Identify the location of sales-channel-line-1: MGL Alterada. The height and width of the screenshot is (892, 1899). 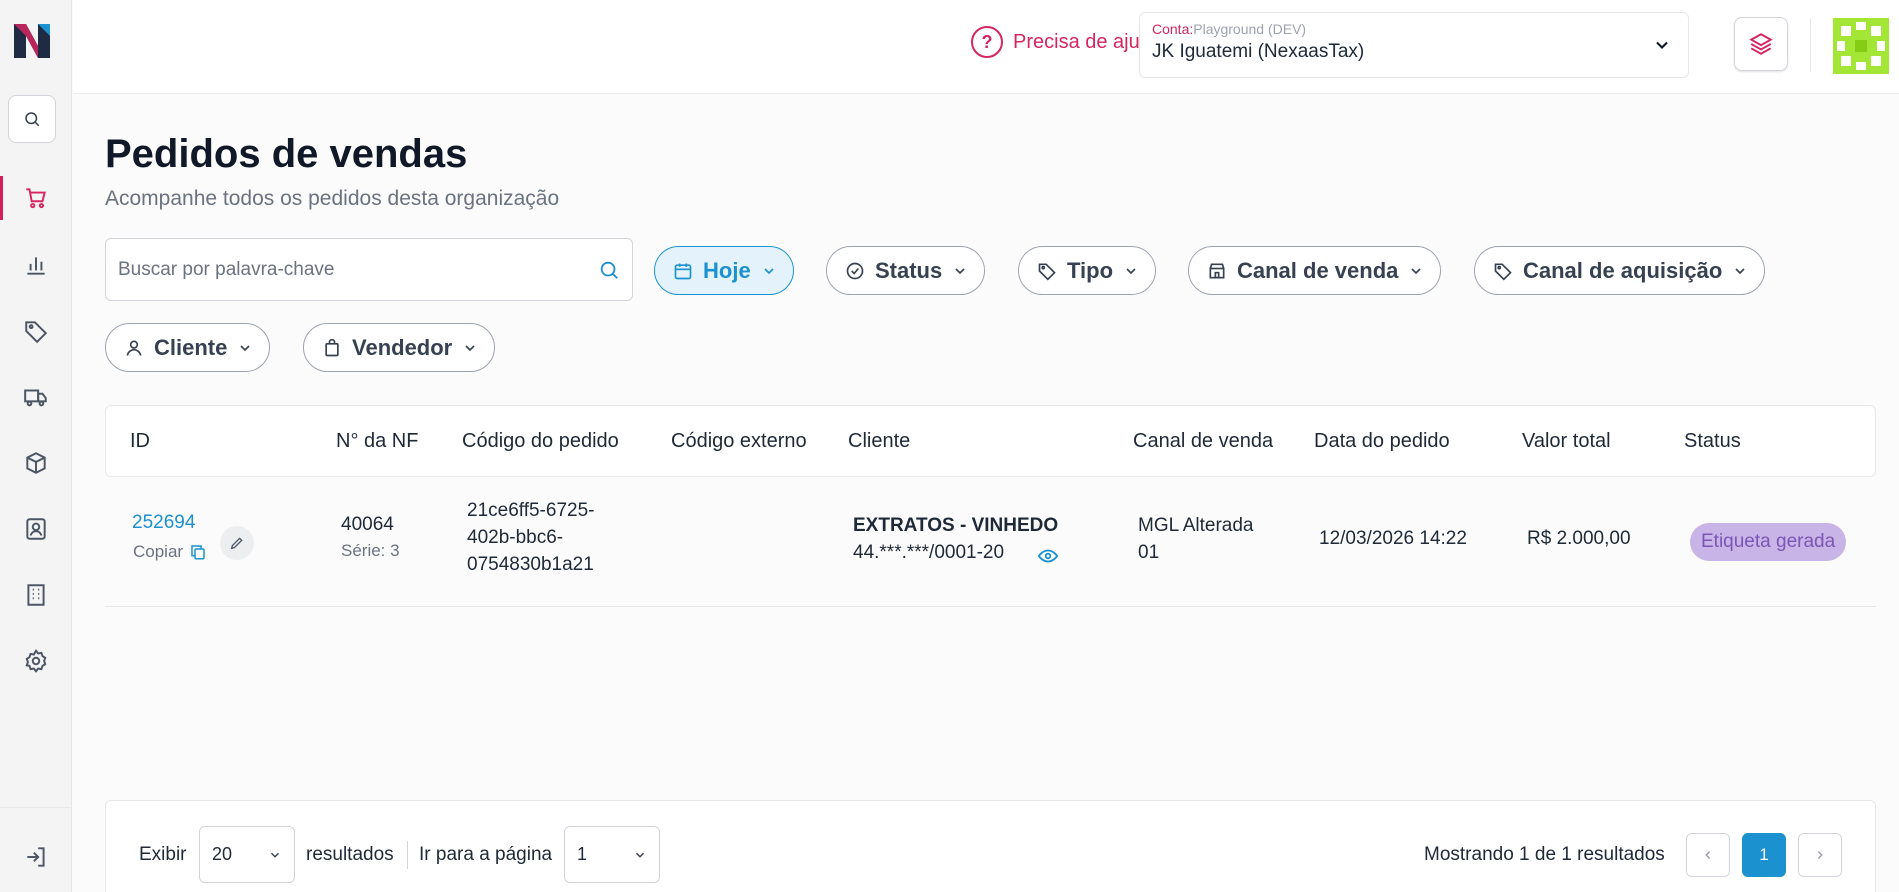
(1196, 525).